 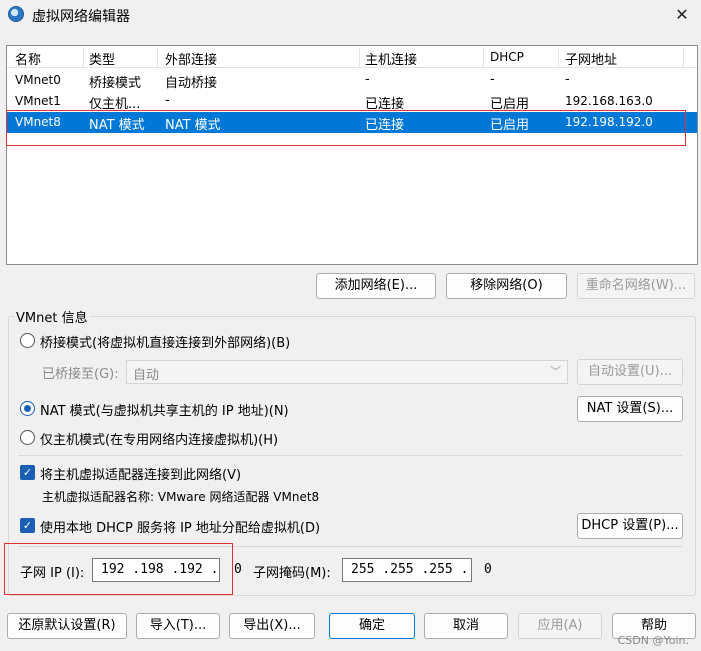 I want to click on cancel-button: 取消, so click(x=466, y=626).